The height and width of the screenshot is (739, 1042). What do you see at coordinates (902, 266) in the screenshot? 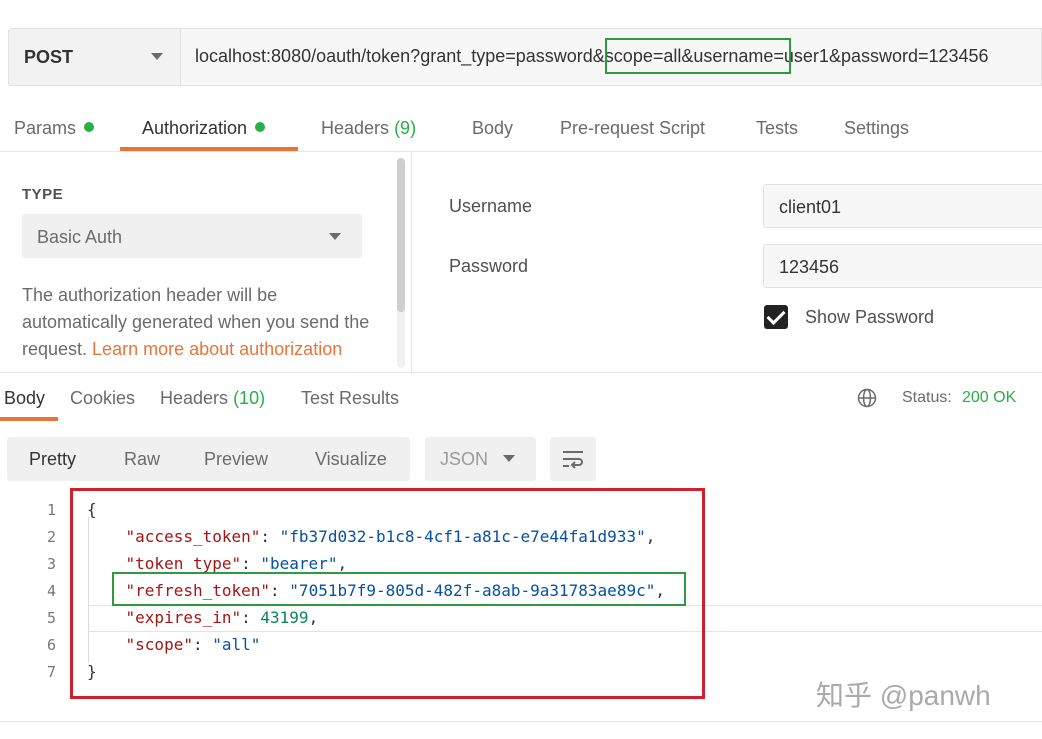
I see `password-input: 123456` at bounding box center [902, 266].